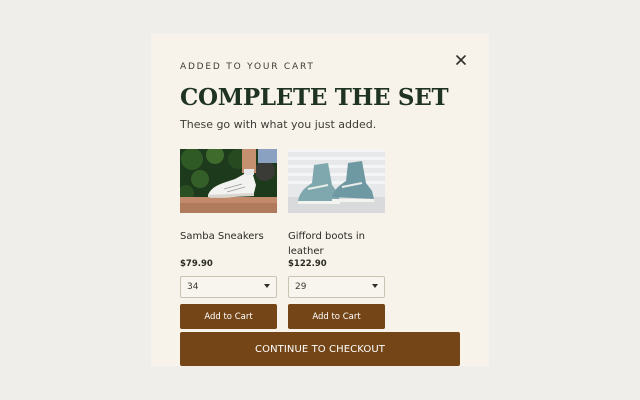 The height and width of the screenshot is (400, 640). What do you see at coordinates (247, 67) in the screenshot?
I see `modal-eyebrow: ADDED TO YOUR CART` at bounding box center [247, 67].